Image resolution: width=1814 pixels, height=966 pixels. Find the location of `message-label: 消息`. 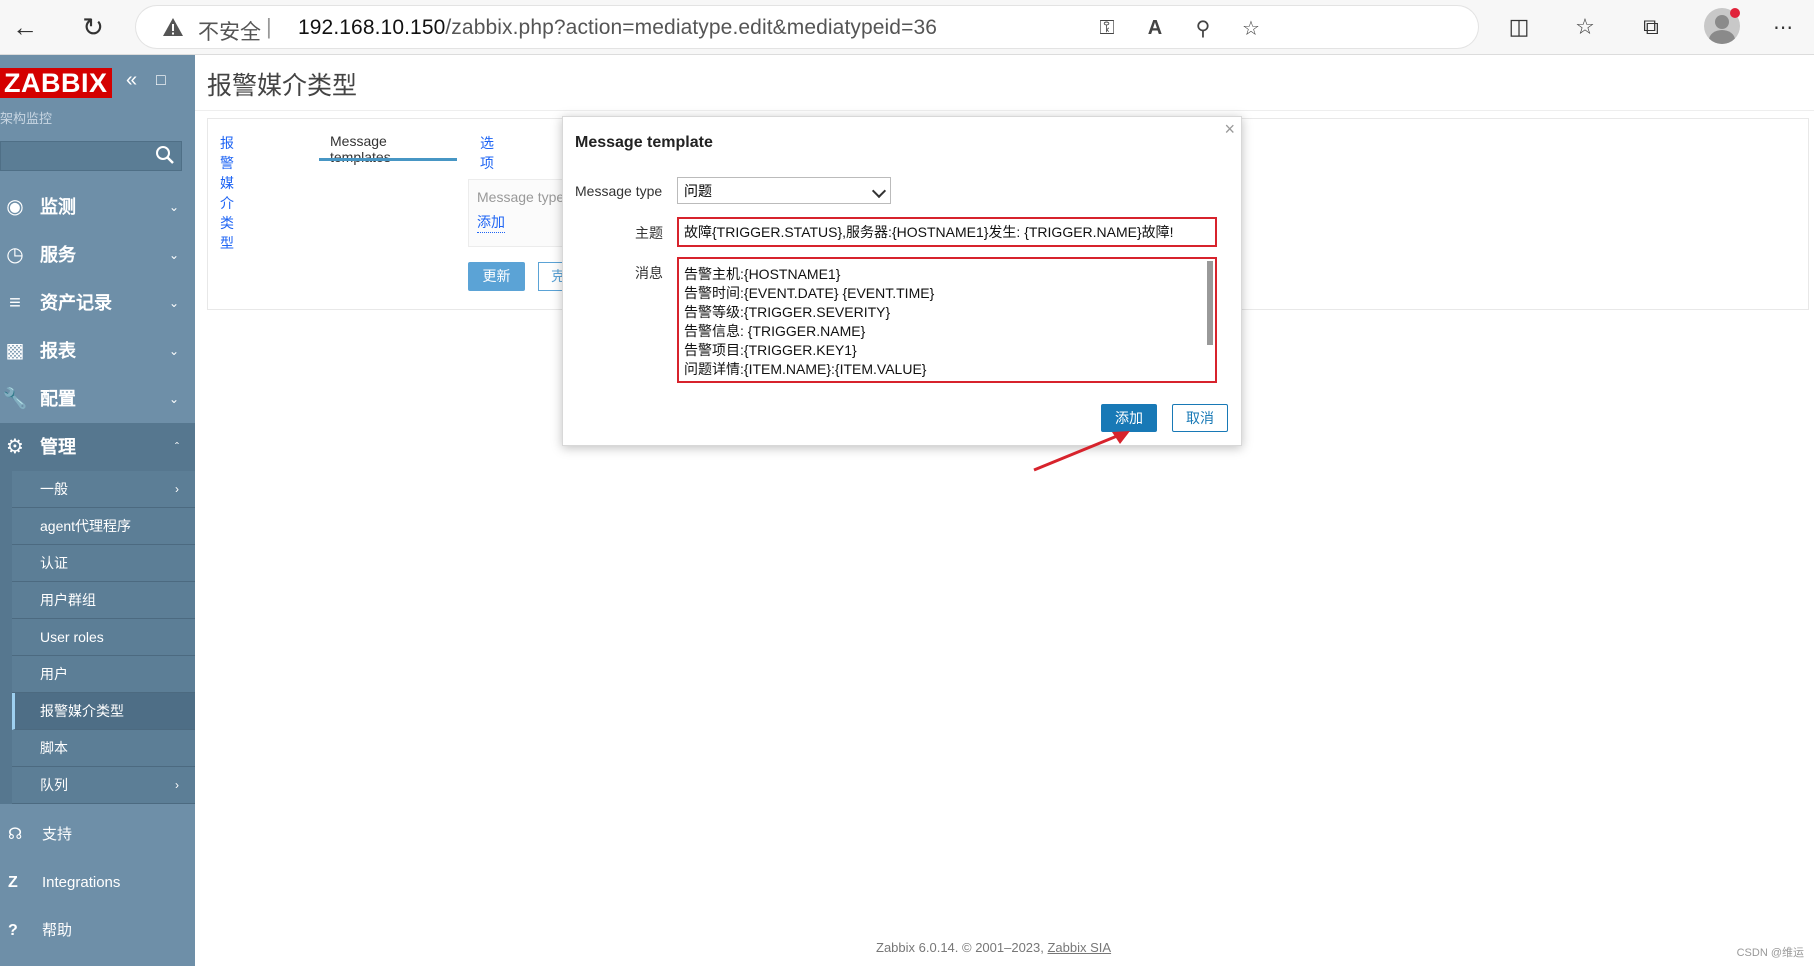

message-label: 消息 is located at coordinates (649, 273).